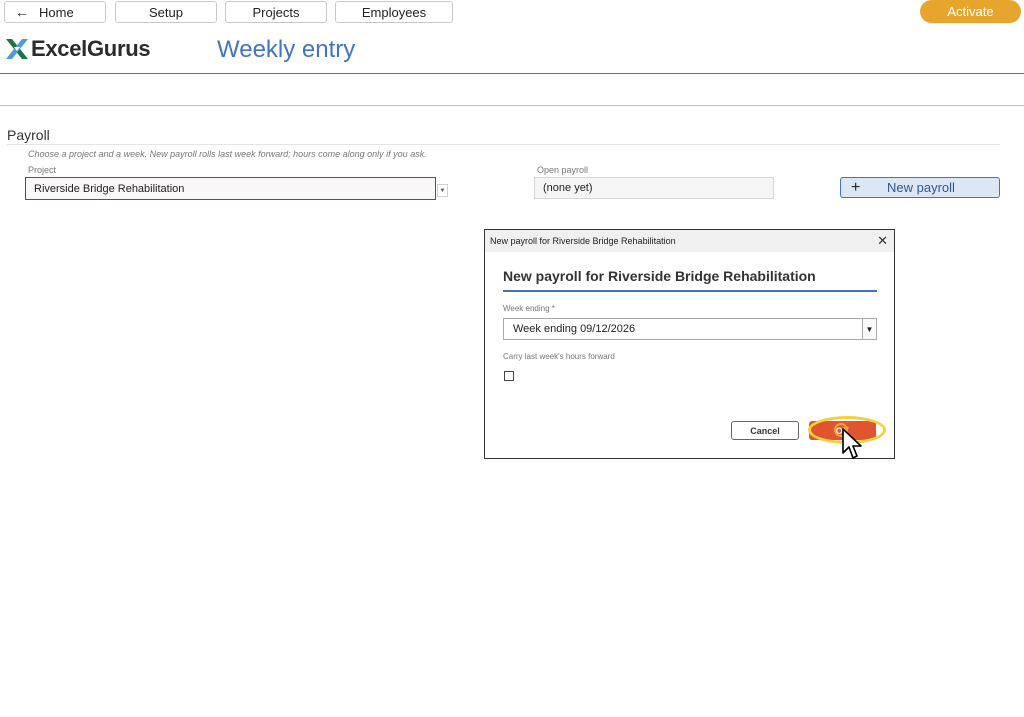 The width and height of the screenshot is (1024, 717). Describe the element at coordinates (970, 11) in the screenshot. I see `activate-button: Activate` at that location.